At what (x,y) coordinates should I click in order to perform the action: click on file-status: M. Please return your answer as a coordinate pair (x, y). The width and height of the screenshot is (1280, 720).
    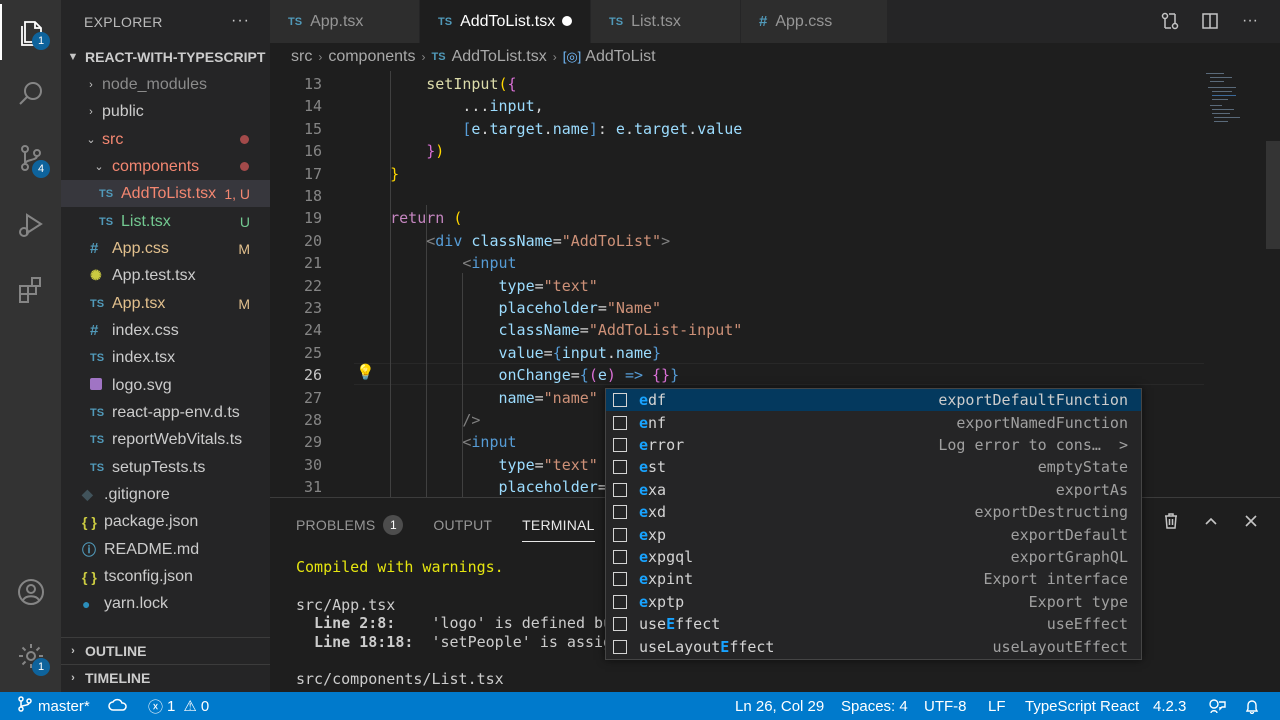
    Looking at the image, I should click on (244, 248).